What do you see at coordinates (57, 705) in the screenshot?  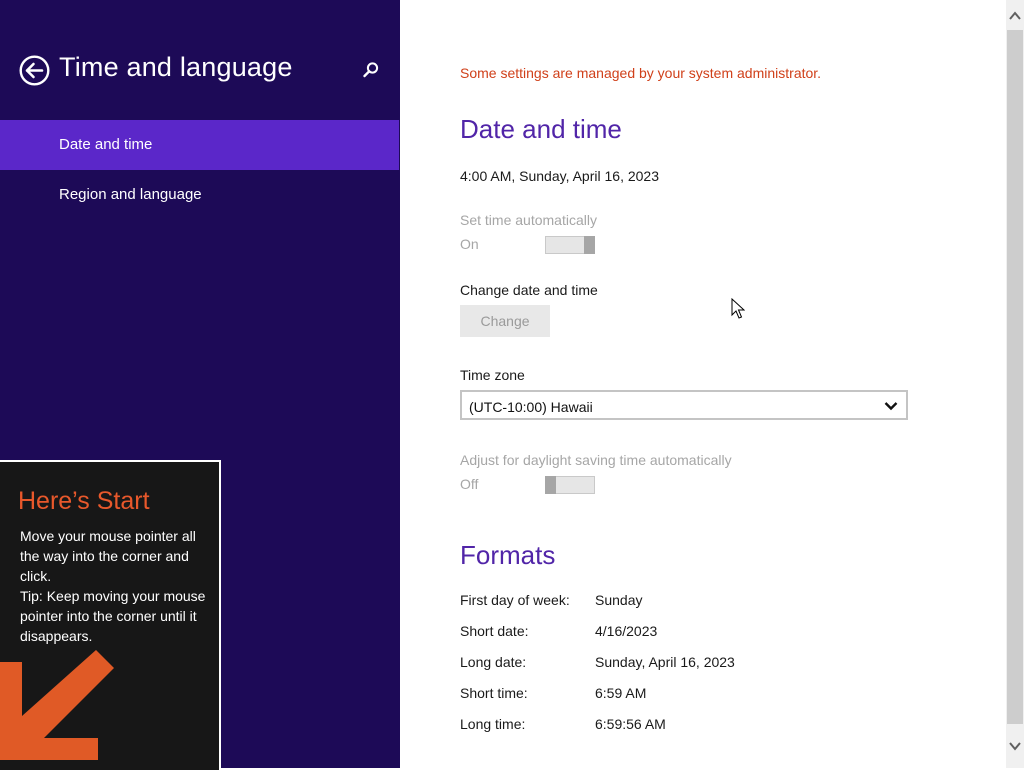 I see `corner-arrow-icon` at bounding box center [57, 705].